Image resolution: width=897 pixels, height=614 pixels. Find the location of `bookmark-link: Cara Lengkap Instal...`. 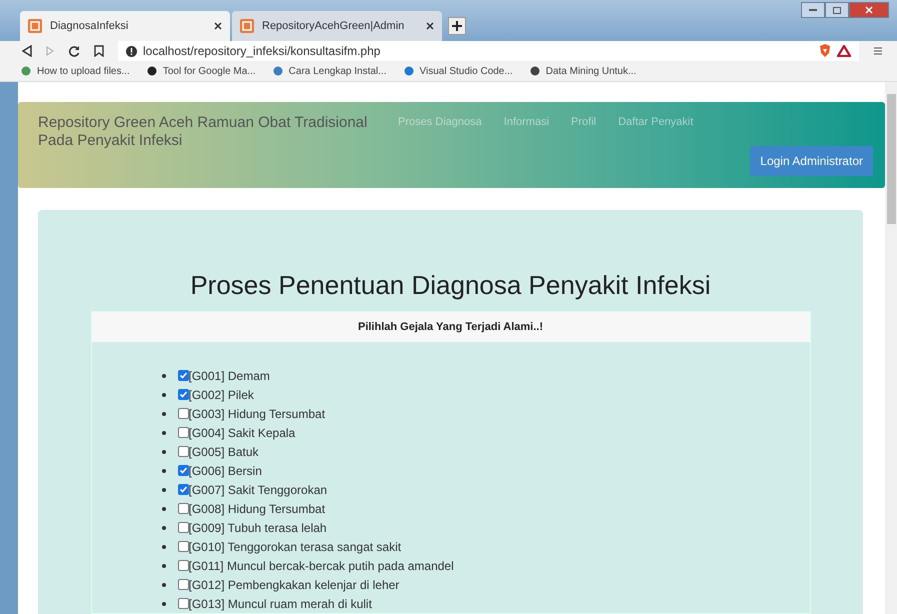

bookmark-link: Cara Lengkap Instal... is located at coordinates (329, 71).